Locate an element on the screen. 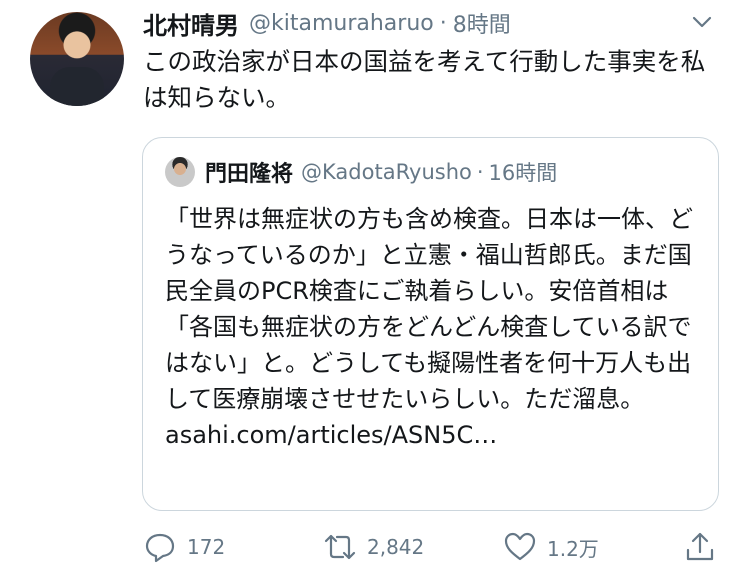  author-handle: @kitamuraharuo is located at coordinates (341, 23).